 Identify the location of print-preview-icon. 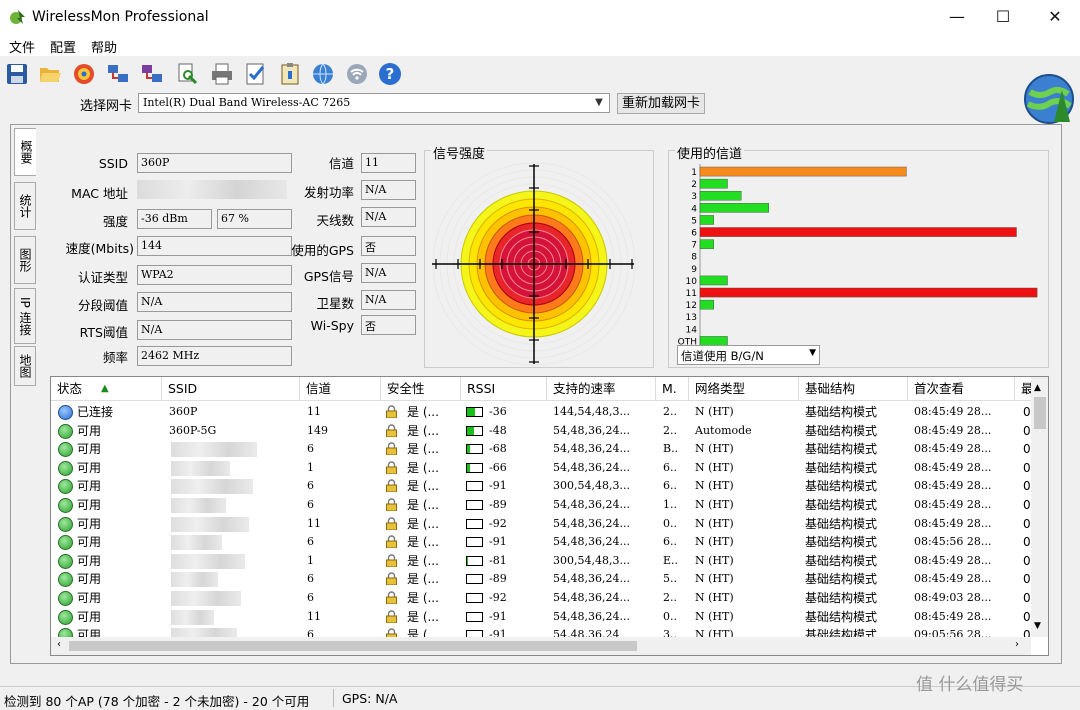
(187, 74).